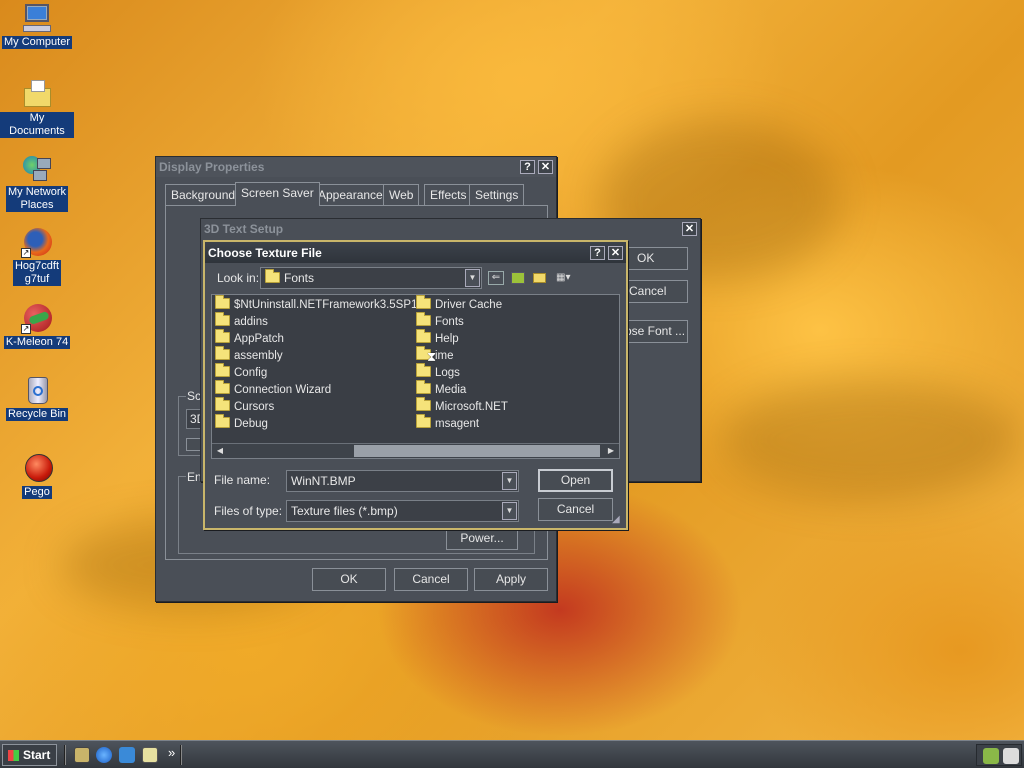 The image size is (1024, 768). I want to click on windows-logo-icon, so click(13, 755).